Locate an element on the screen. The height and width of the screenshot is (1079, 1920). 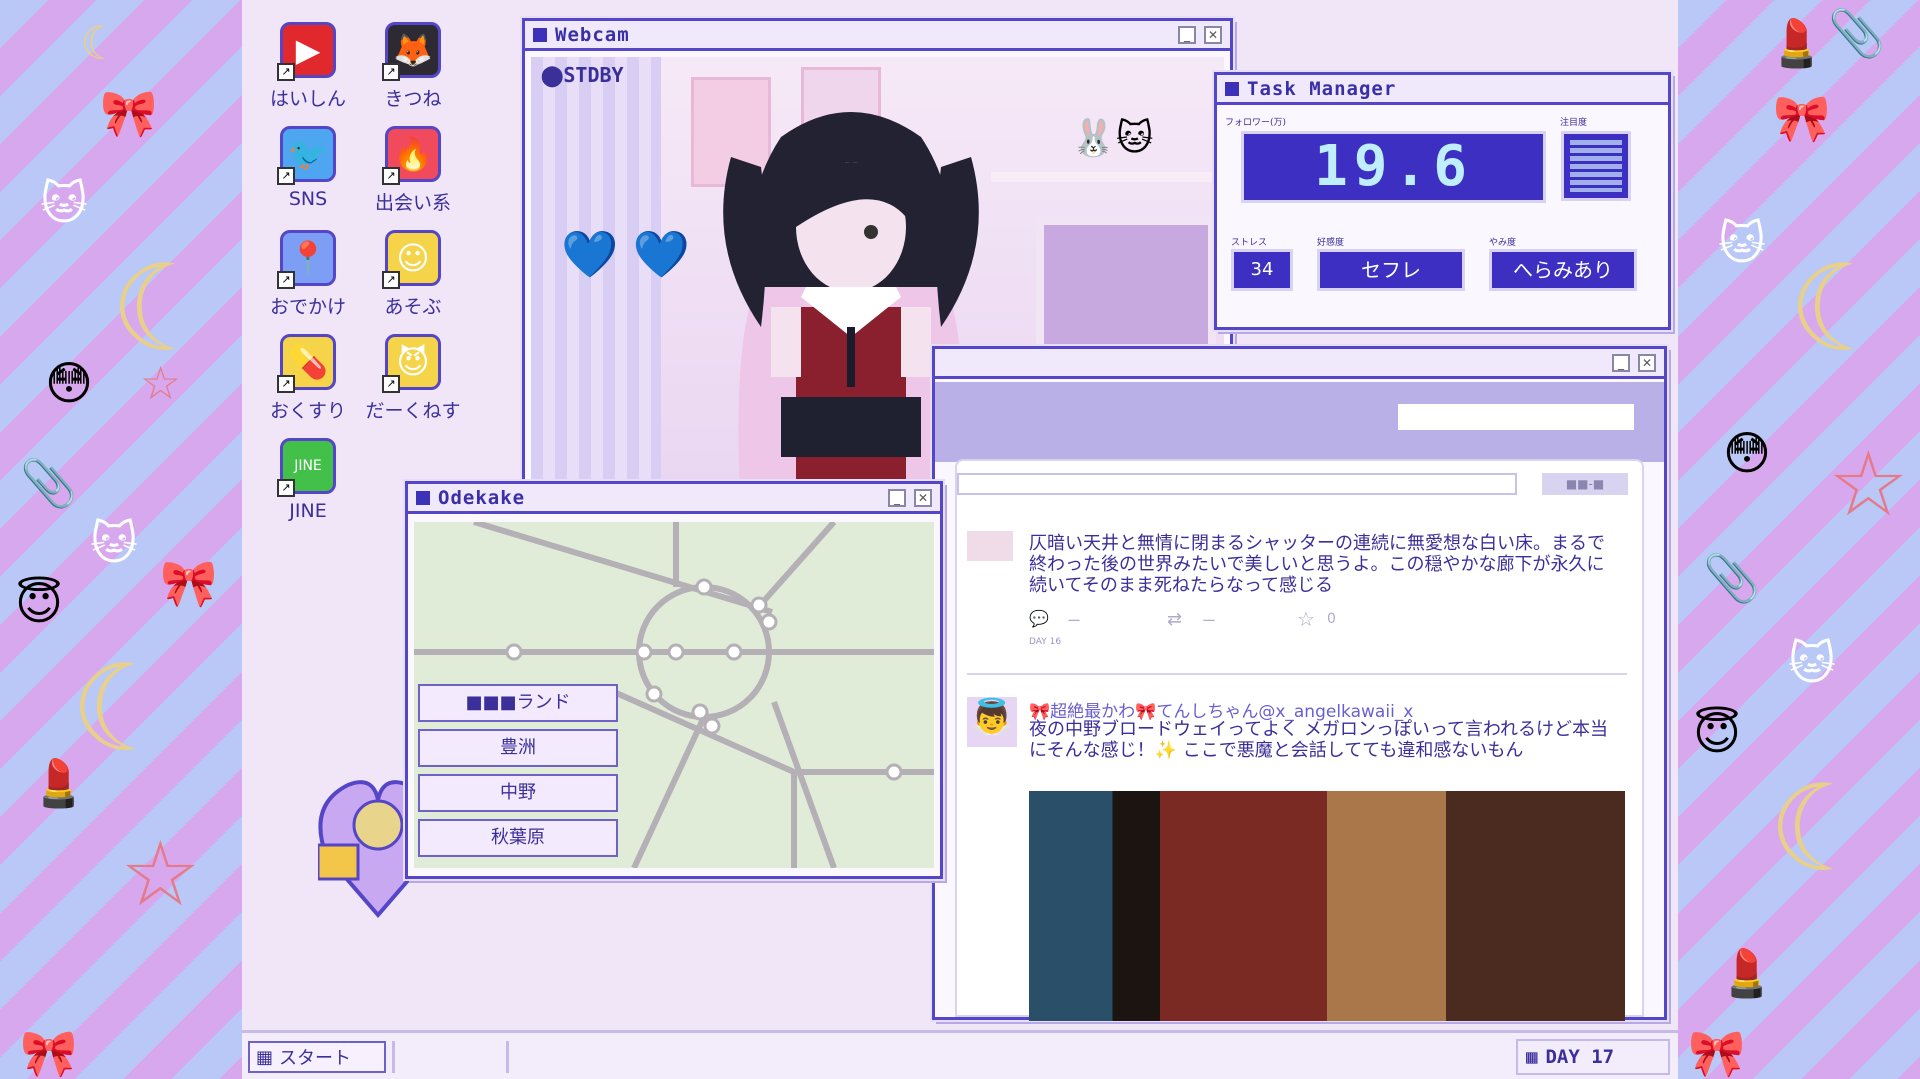
stress-label: ストレス is located at coordinates (1249, 243).